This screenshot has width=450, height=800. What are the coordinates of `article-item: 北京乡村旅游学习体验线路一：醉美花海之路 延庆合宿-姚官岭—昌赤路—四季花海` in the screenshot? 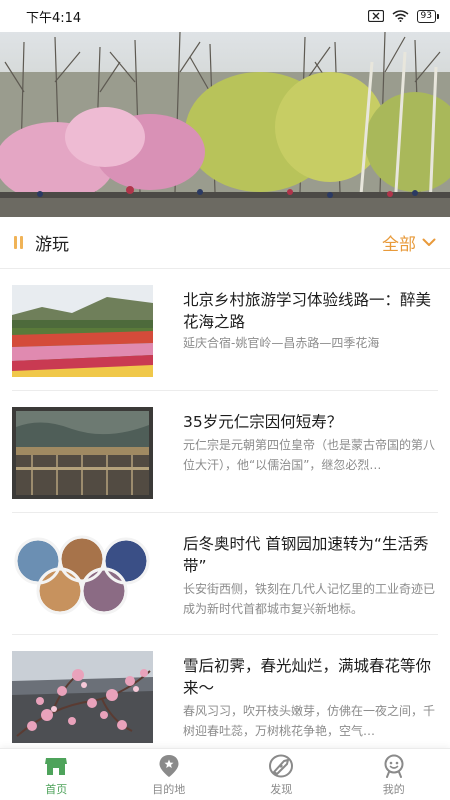 It's located at (225, 330).